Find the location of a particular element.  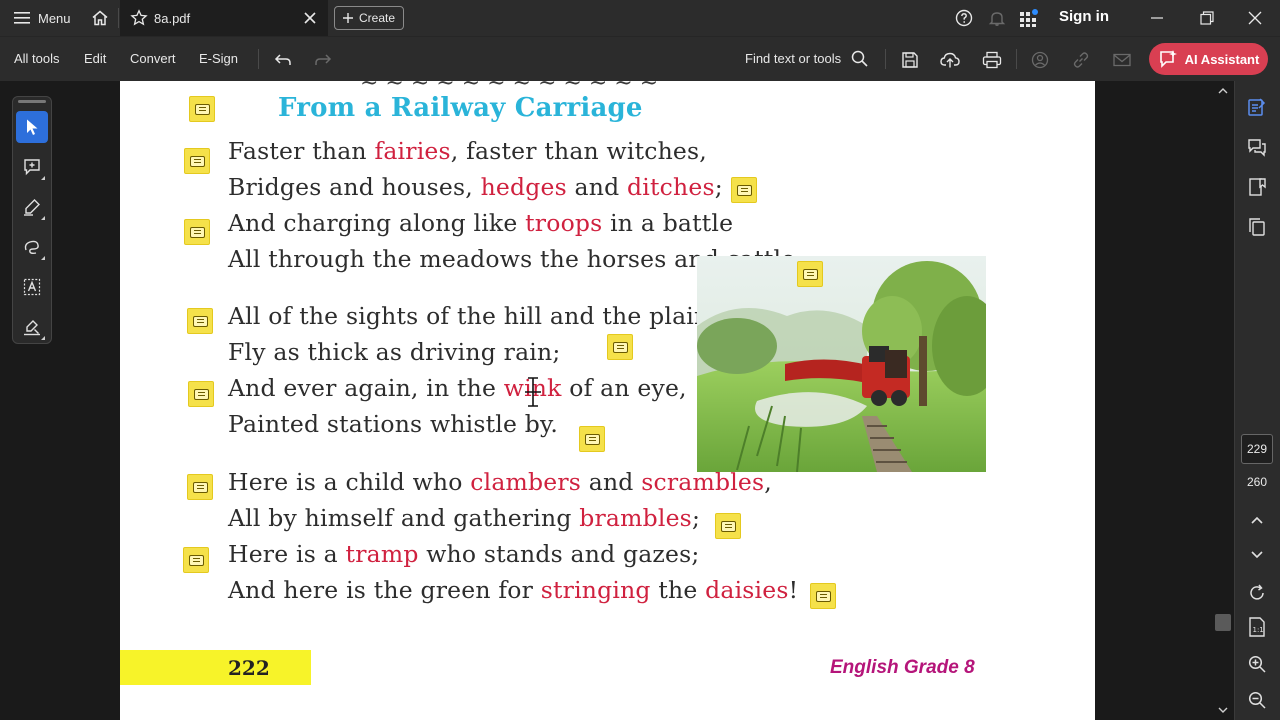

document-tab: 8a.pdf is located at coordinates (224, 18).